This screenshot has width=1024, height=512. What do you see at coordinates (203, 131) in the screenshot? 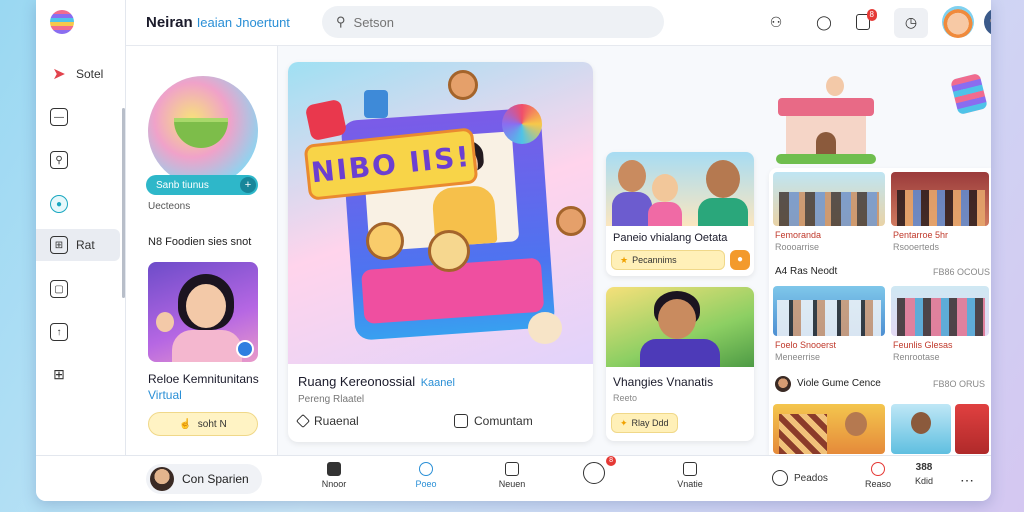
I see `featured-bowl-image` at bounding box center [203, 131].